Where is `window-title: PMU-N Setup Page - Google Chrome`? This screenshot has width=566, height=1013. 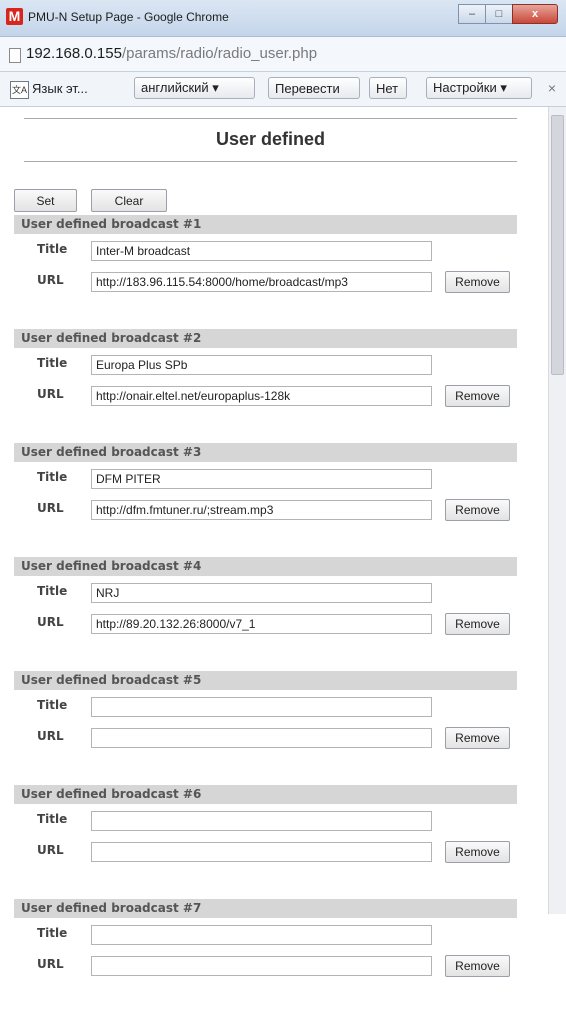 window-title: PMU-N Setup Page - Google Chrome is located at coordinates (128, 17).